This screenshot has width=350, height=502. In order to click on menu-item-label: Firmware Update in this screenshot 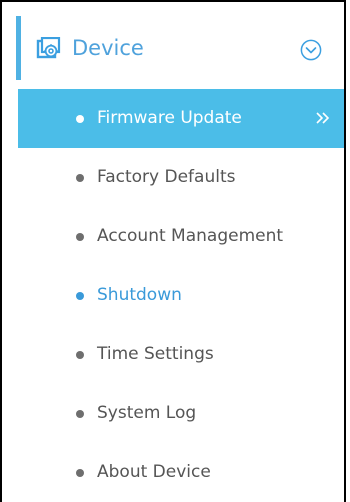, I will do `click(169, 118)`.